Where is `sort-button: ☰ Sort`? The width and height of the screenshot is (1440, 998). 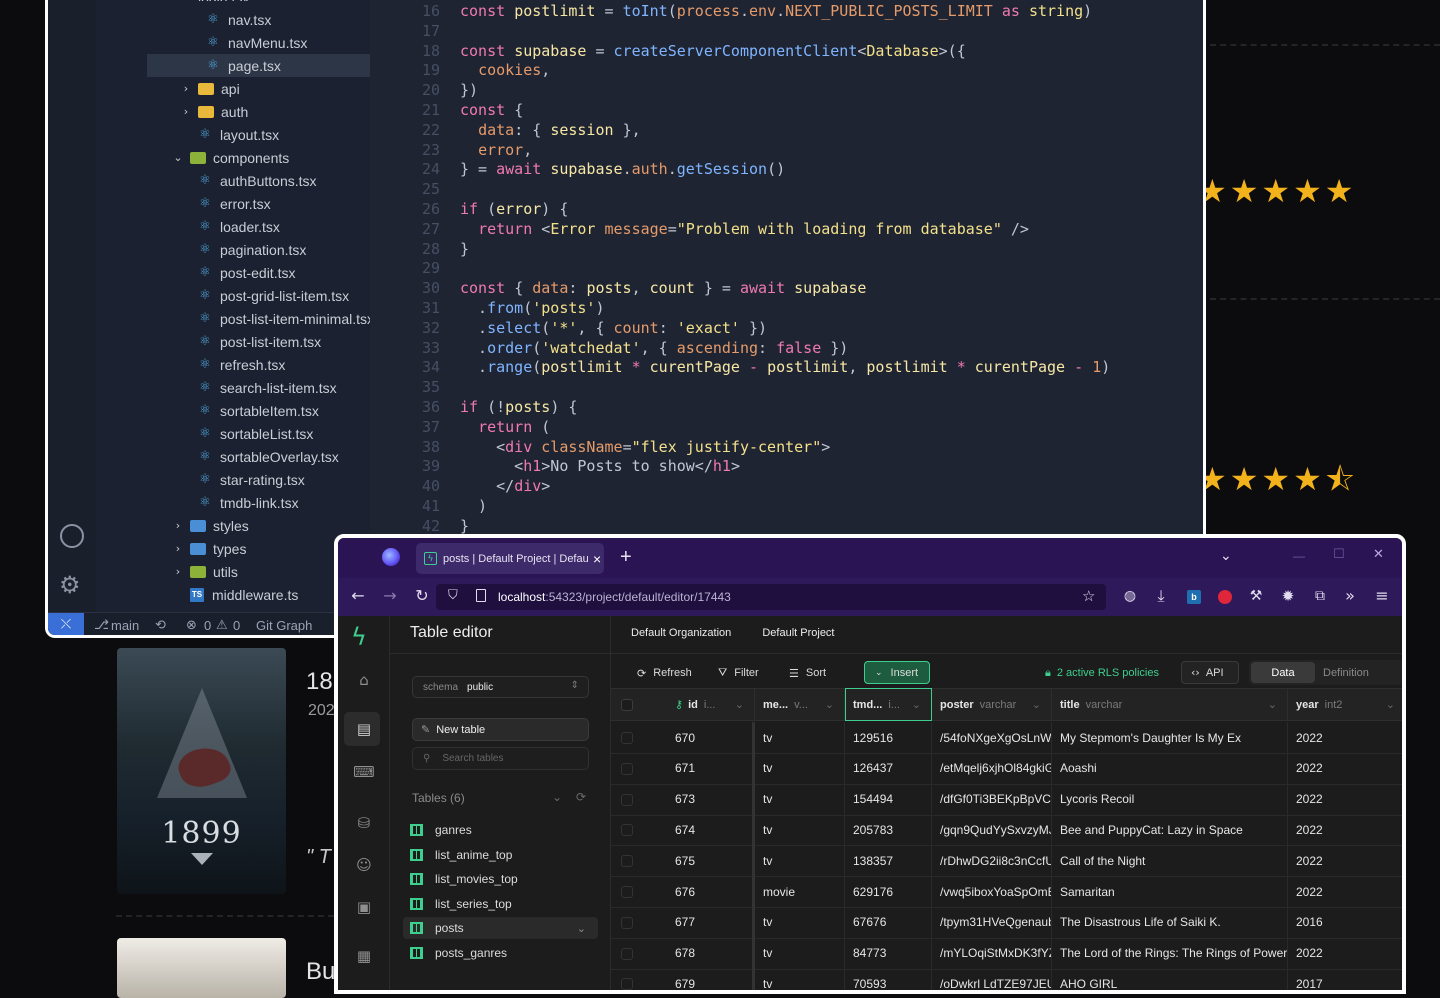 sort-button: ☰ Sort is located at coordinates (807, 673).